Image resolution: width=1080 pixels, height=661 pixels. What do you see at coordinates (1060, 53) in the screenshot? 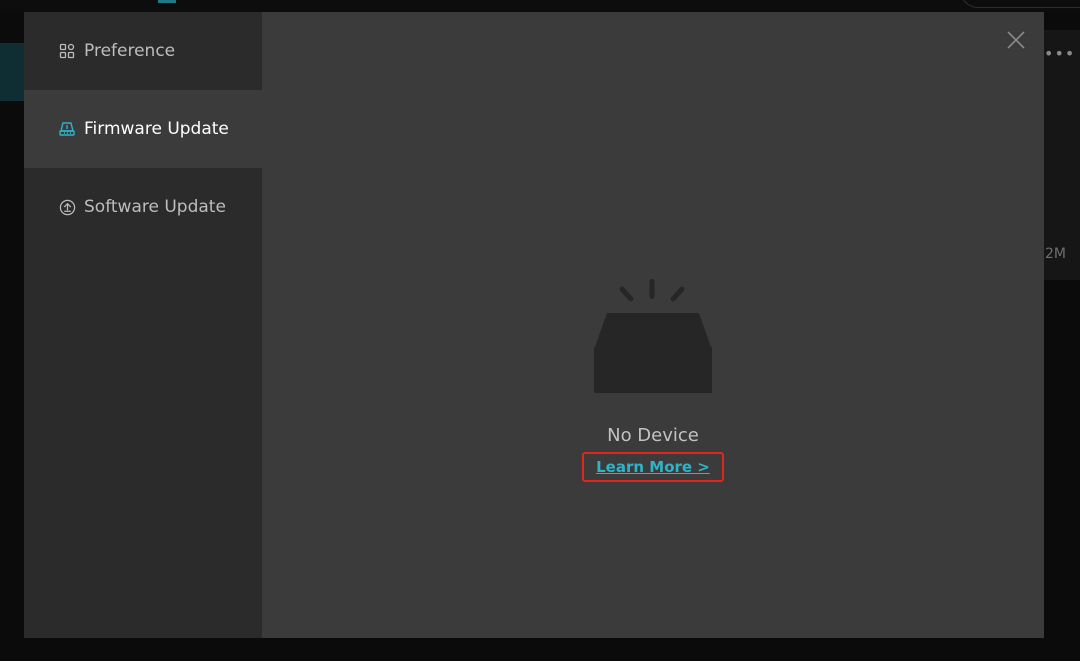
I see `more-icon: •••` at bounding box center [1060, 53].